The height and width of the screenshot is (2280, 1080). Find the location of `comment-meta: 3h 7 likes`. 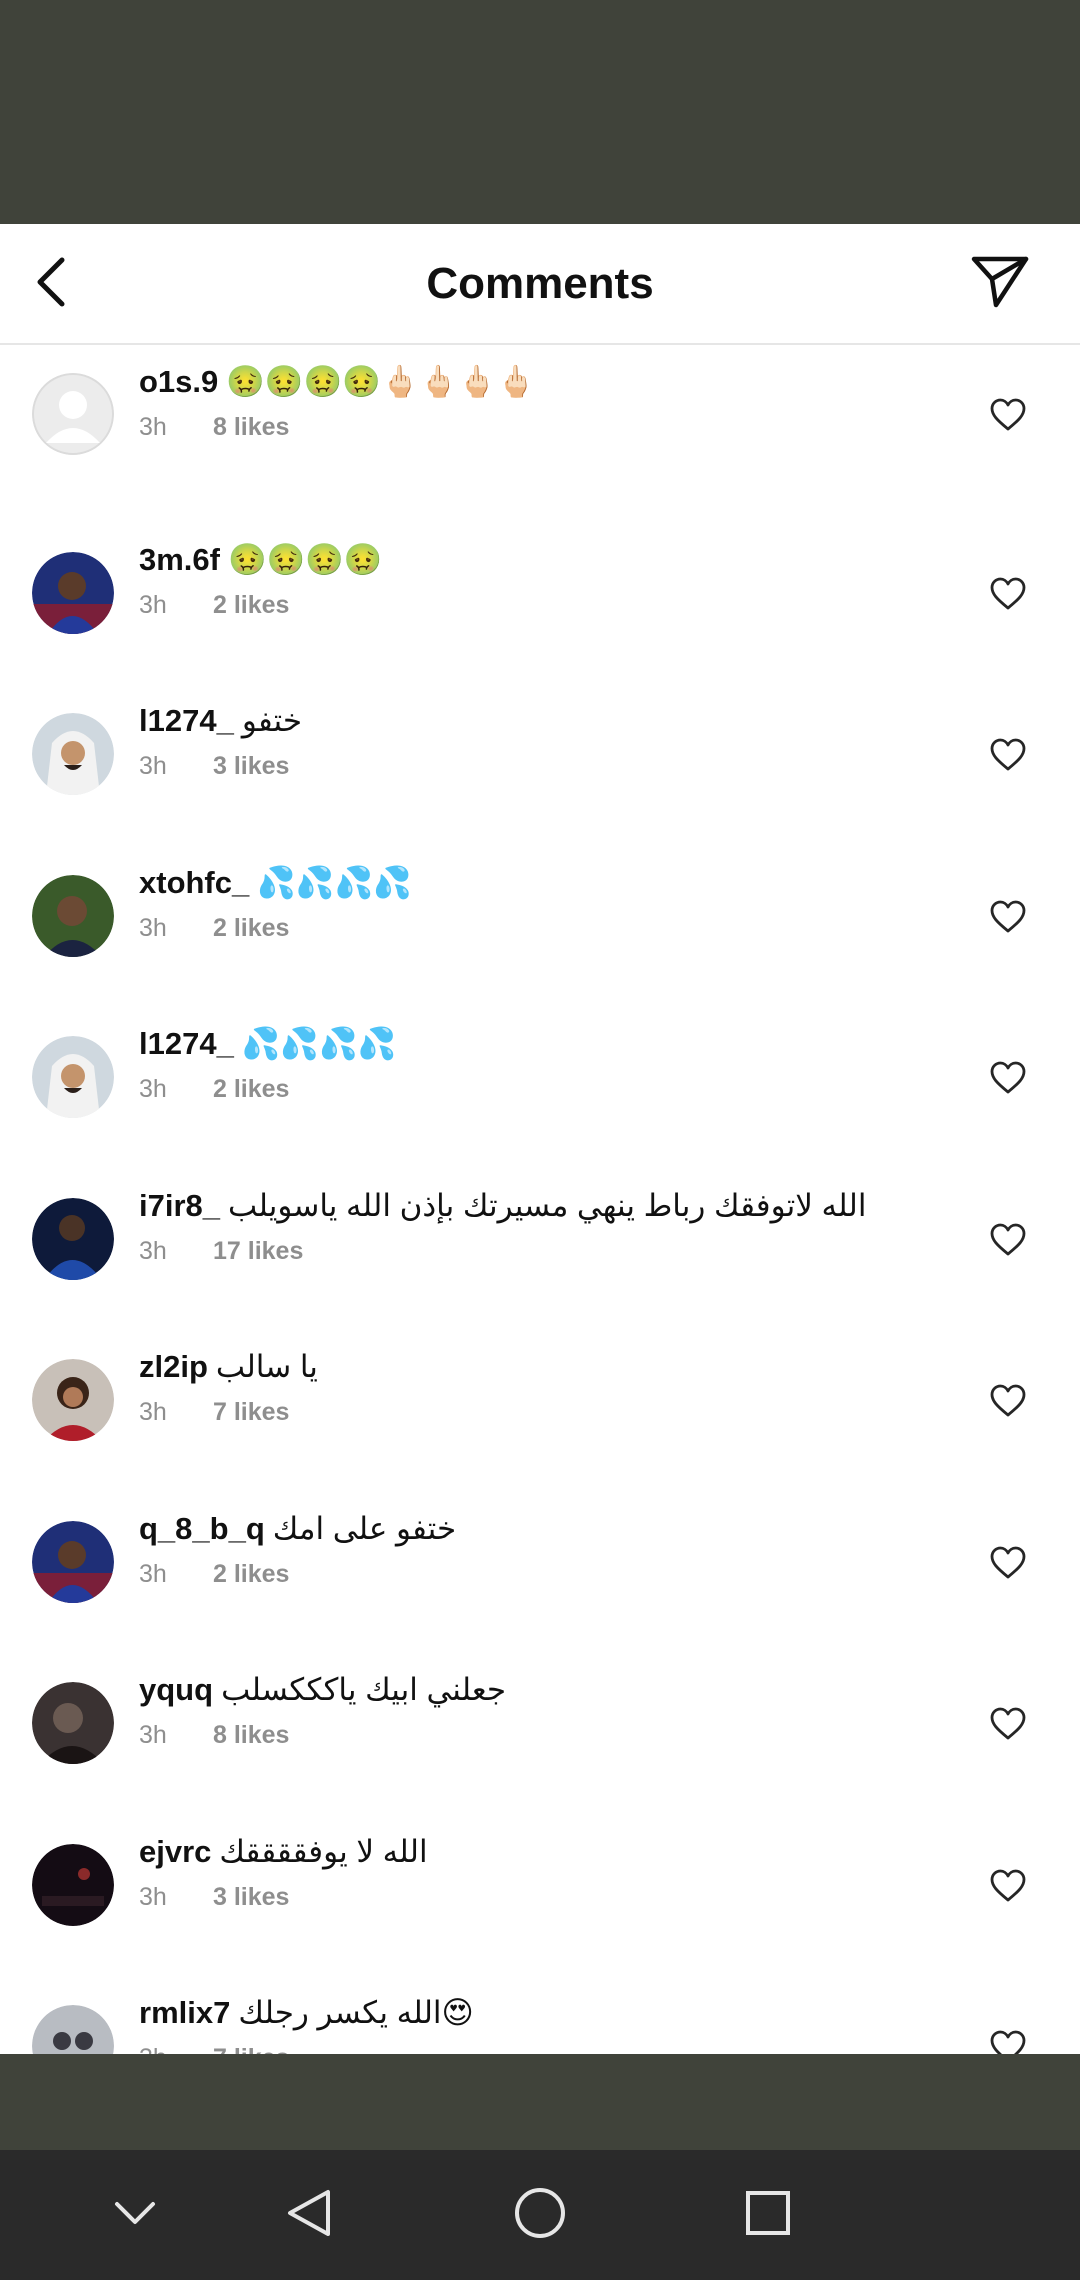

comment-meta: 3h 7 likes is located at coordinates (214, 1412).